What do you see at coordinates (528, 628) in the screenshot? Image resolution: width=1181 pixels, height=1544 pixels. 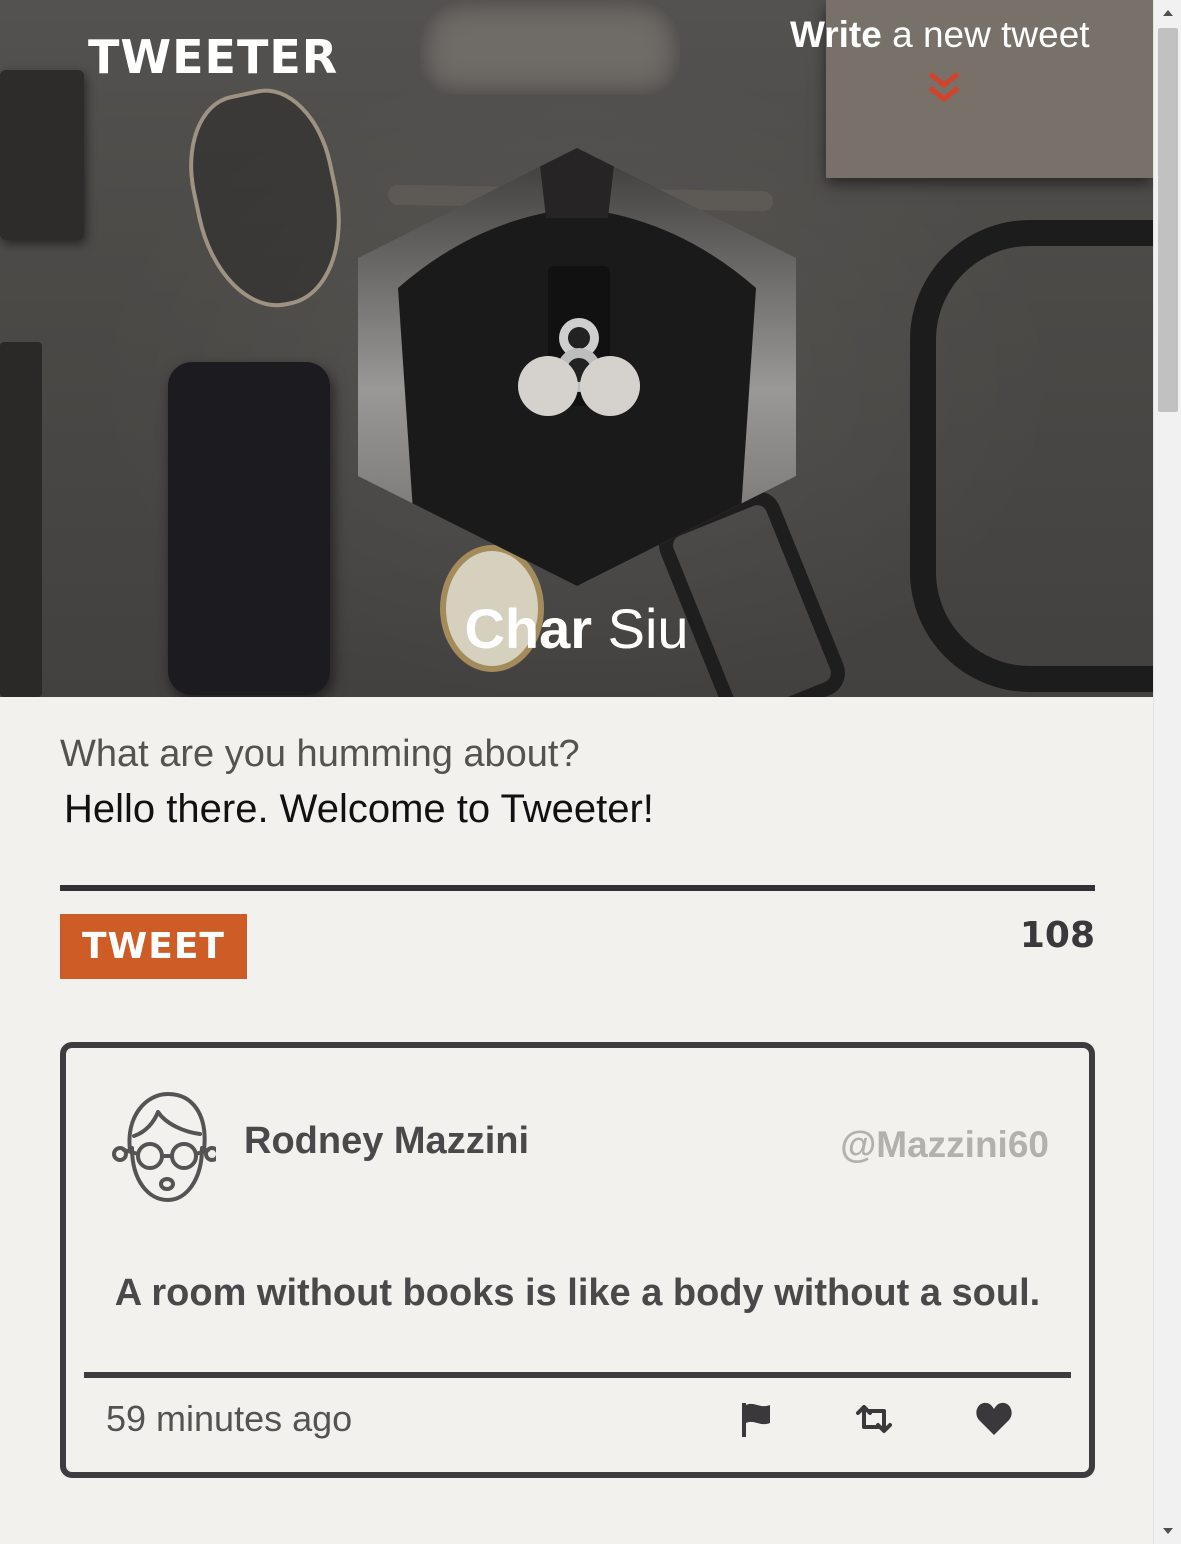 I see `profile-first-name: Char` at bounding box center [528, 628].